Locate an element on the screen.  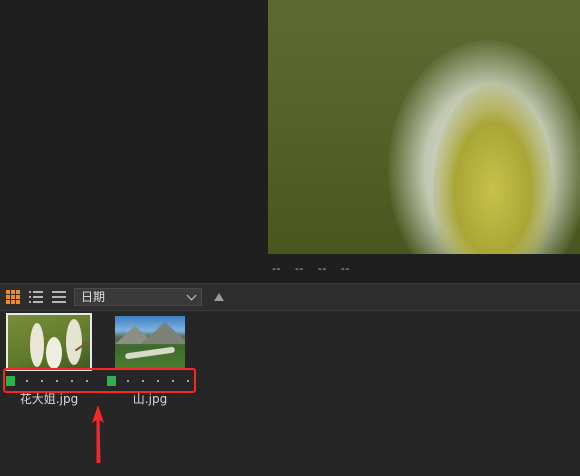
list-view-icon is located at coordinates (36, 297).